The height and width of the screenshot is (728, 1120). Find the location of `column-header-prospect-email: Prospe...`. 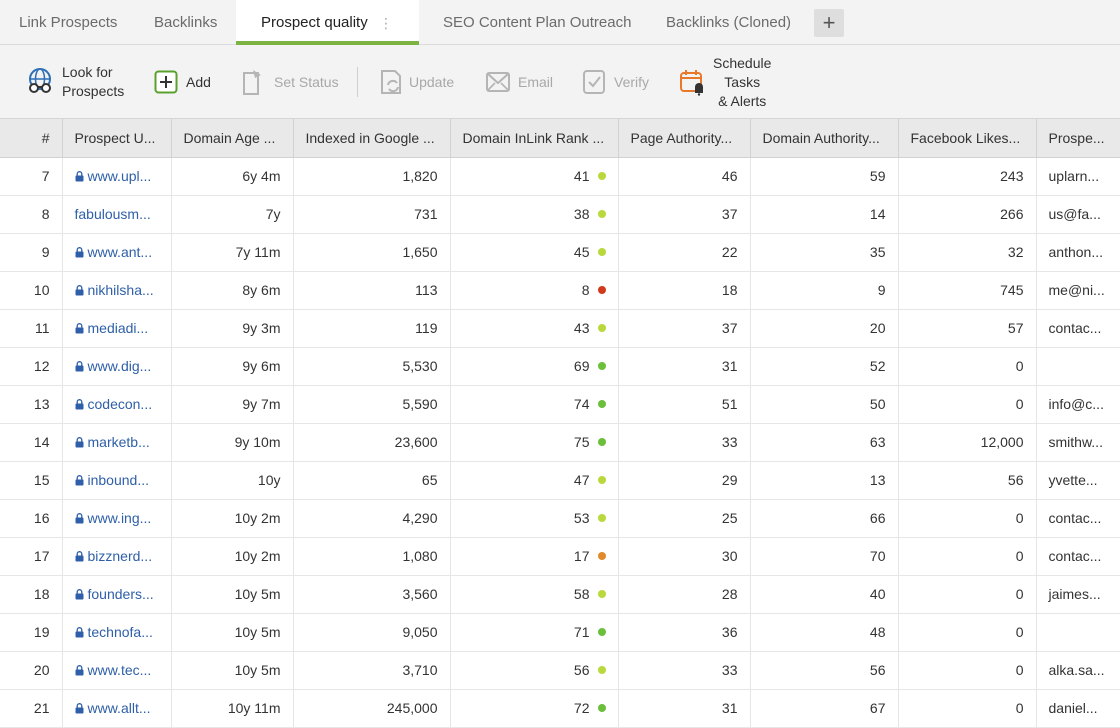

column-header-prospect-email: Prospe... is located at coordinates (1078, 138).